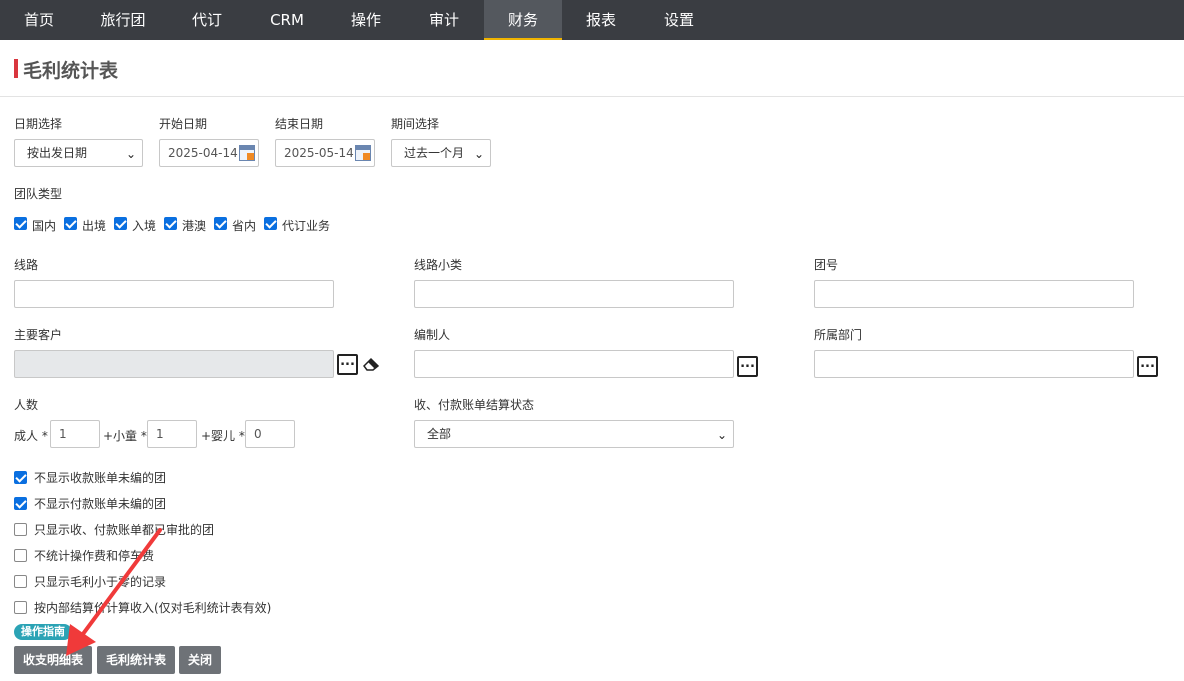 This screenshot has height=681, width=1184. I want to click on option-label: 不显示收款账单未编的团, so click(100, 478).